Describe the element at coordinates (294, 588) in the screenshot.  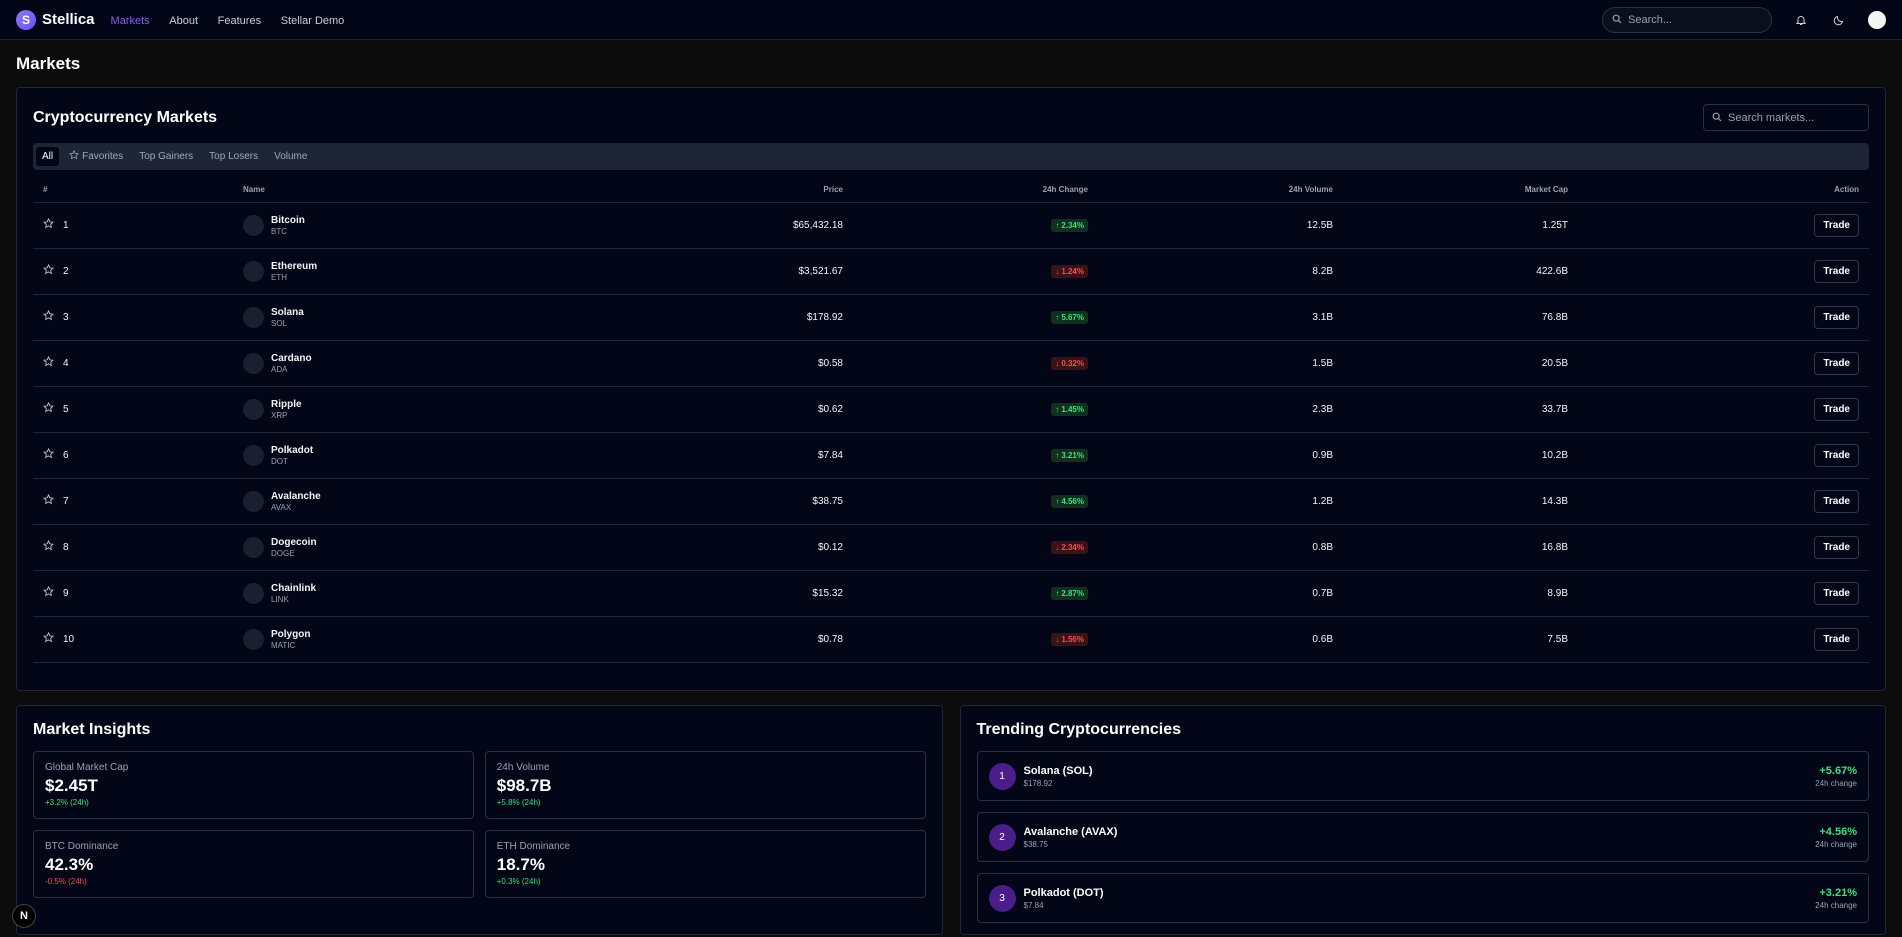
I see `coin-name: Chainlink` at that location.